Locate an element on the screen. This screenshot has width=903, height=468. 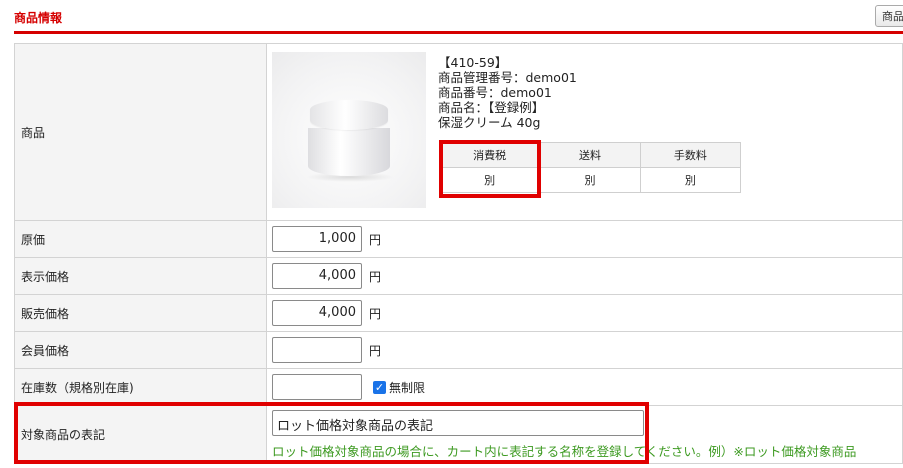
top-right-button: 商品 is located at coordinates (889, 16).